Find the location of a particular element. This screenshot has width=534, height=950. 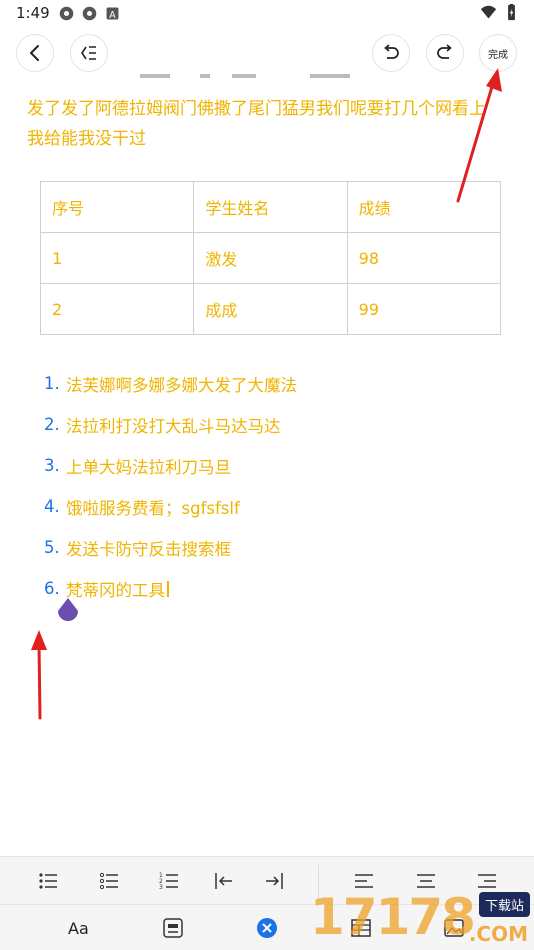

outline-list-icon is located at coordinates (88, 53).